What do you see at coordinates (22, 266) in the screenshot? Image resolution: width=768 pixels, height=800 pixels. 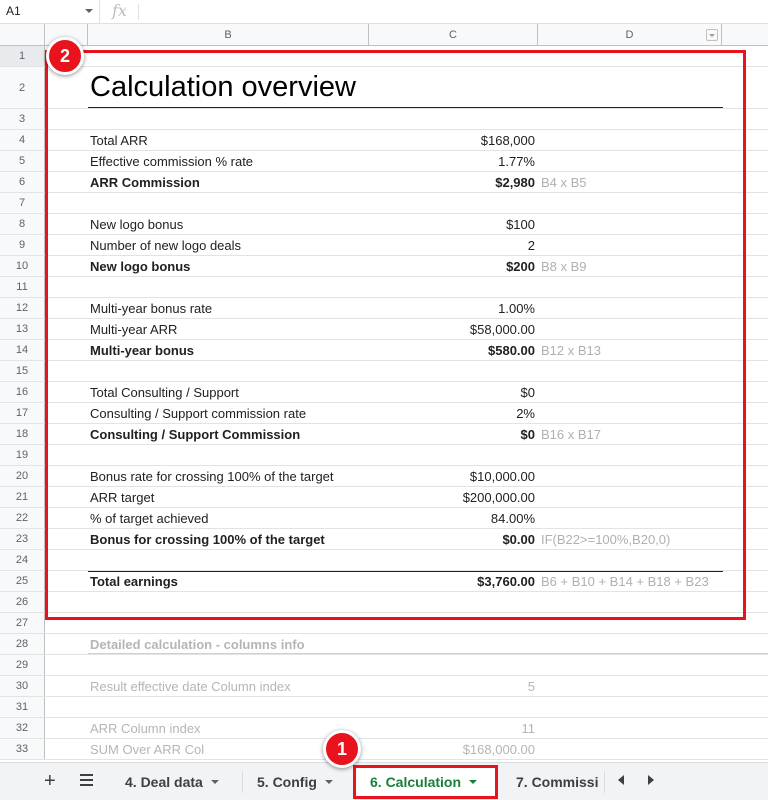 I see `row-number: 10` at bounding box center [22, 266].